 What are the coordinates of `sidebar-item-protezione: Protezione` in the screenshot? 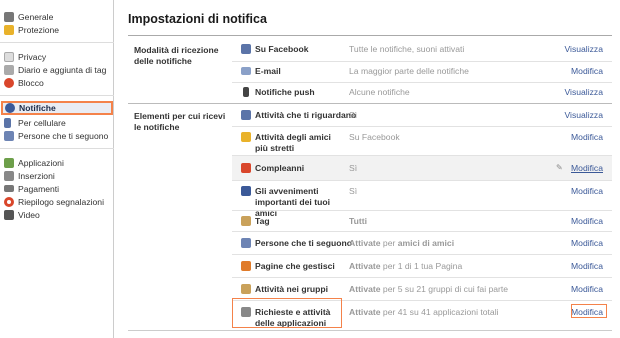 It's located at (57, 29).